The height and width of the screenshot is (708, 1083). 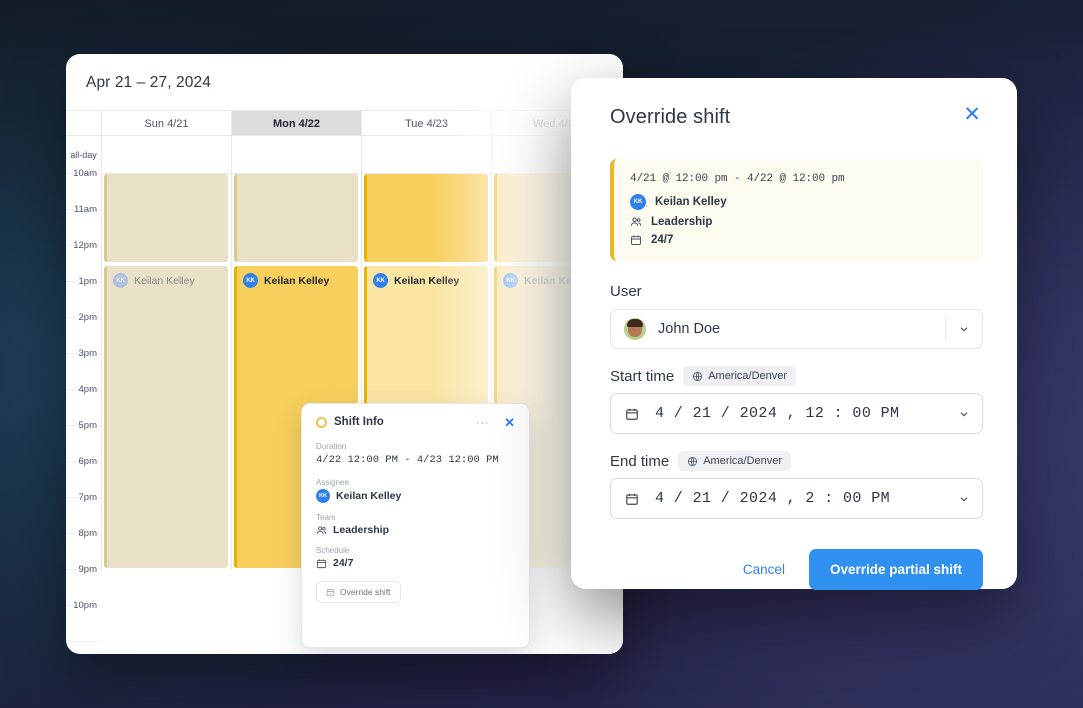 What do you see at coordinates (895, 569) in the screenshot?
I see `override-partial-shift-button: Override partial shift` at bounding box center [895, 569].